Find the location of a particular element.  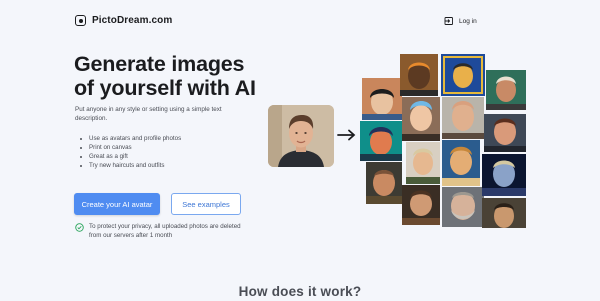

input-portrait-photo is located at coordinates (301, 136).